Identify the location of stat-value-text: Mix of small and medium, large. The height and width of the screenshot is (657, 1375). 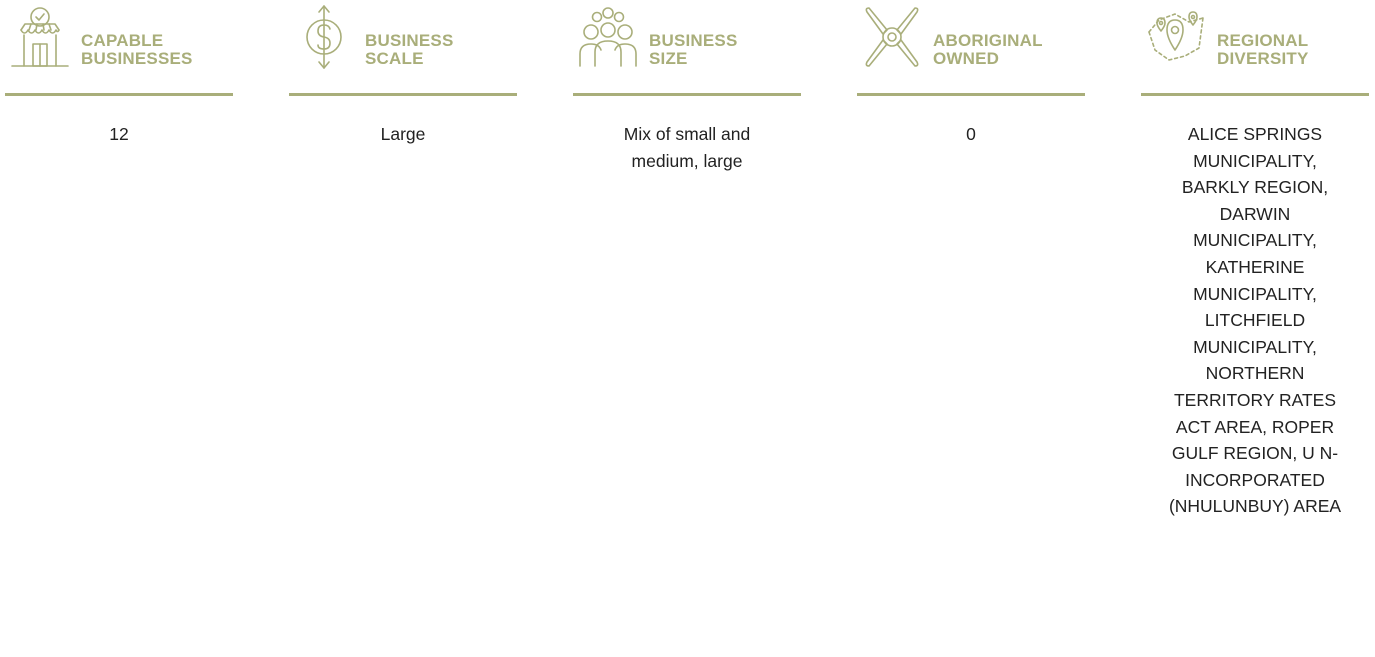
(687, 147).